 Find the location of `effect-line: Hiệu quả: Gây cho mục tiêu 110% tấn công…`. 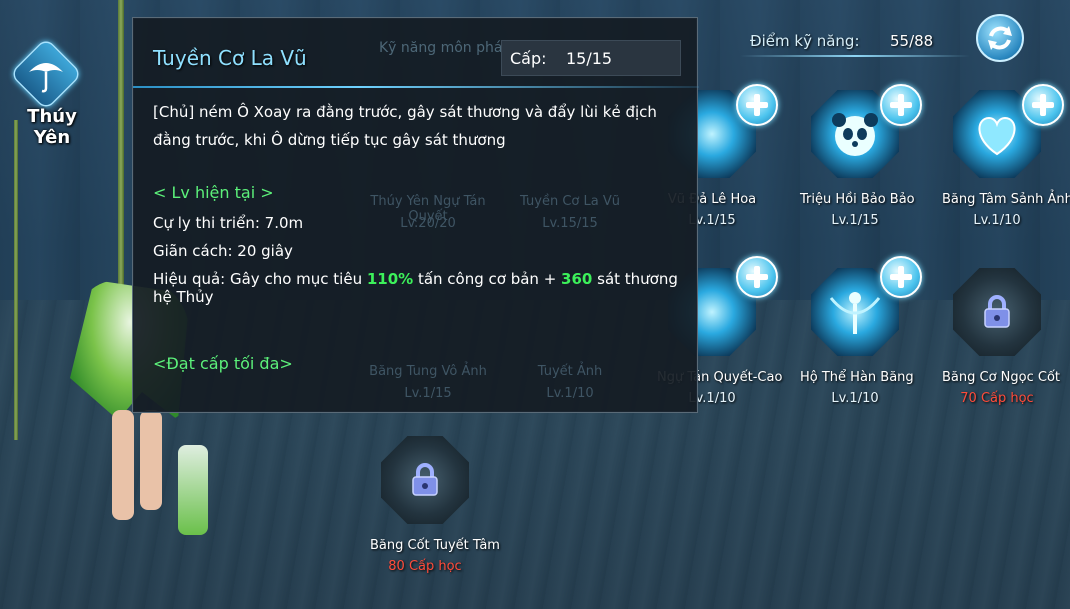

effect-line: Hiệu quả: Gây cho mục tiêu 110% tấn công… is located at coordinates (425, 288).